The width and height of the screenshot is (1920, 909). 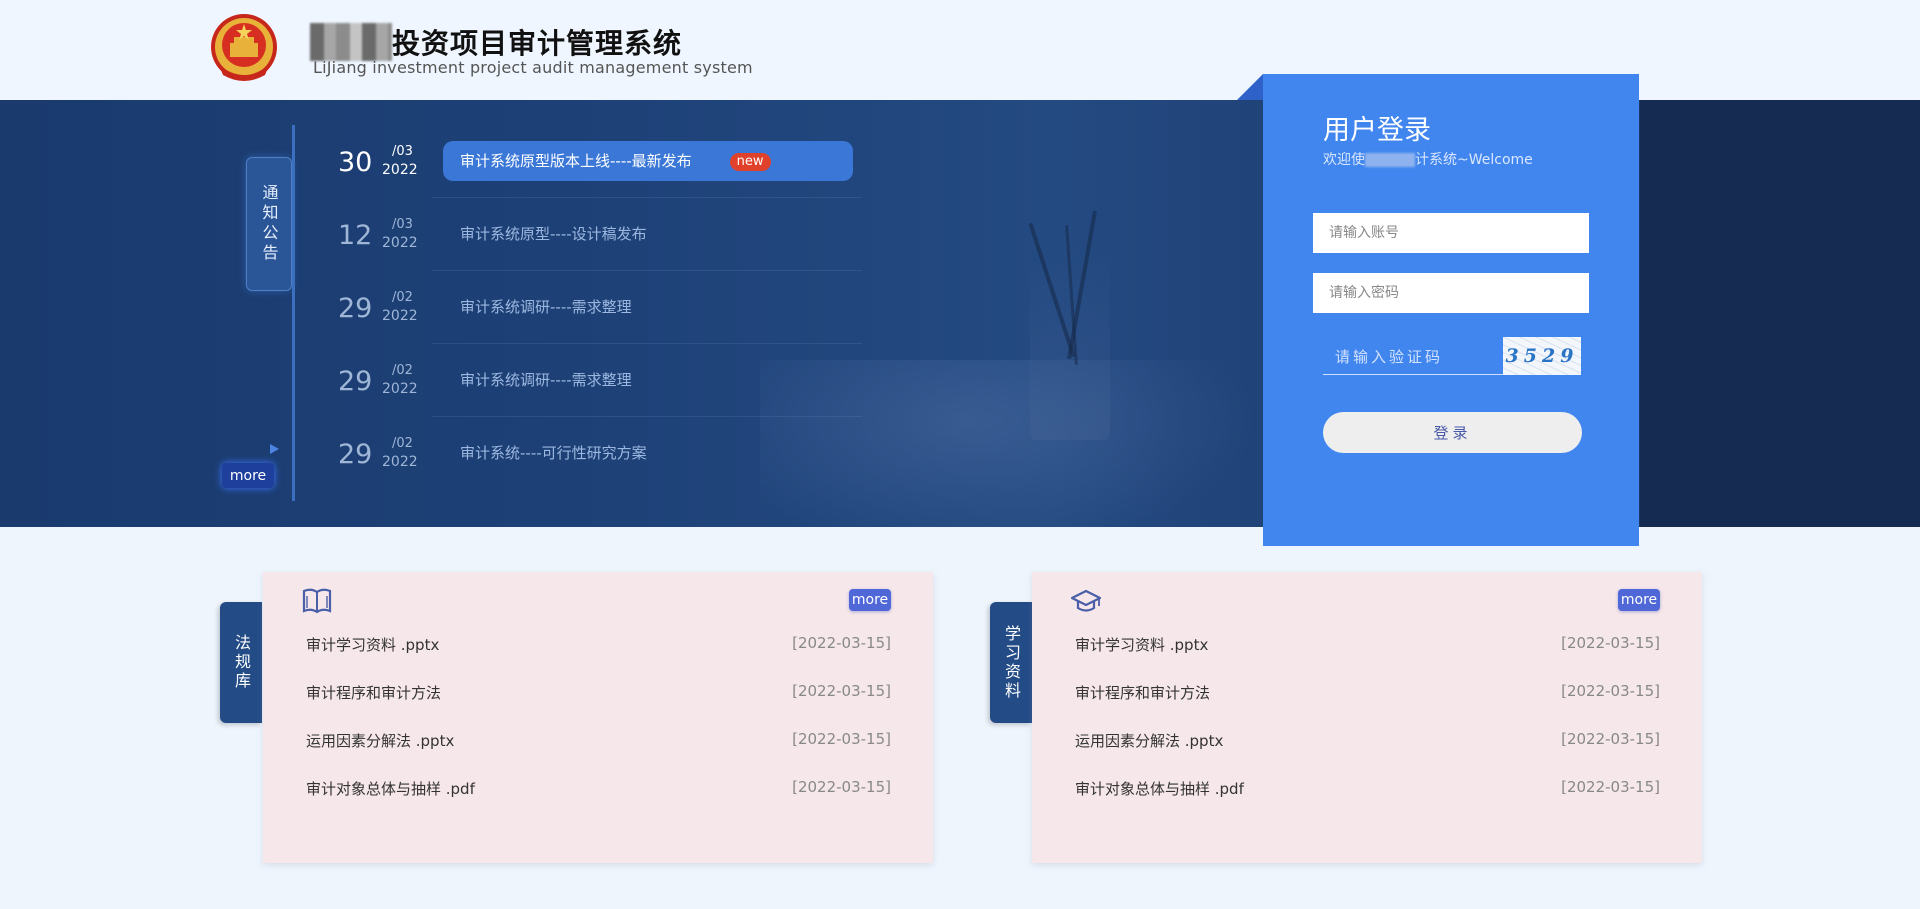 What do you see at coordinates (1250, 87) in the screenshot?
I see `login-panel-fold` at bounding box center [1250, 87].